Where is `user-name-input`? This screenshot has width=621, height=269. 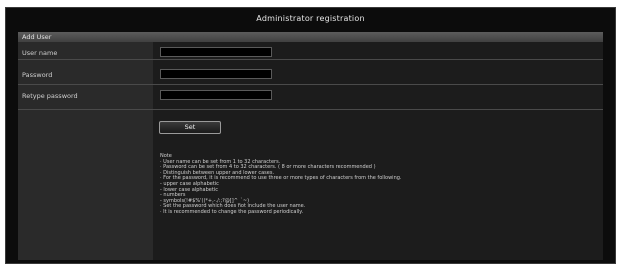
user-name-input is located at coordinates (216, 52).